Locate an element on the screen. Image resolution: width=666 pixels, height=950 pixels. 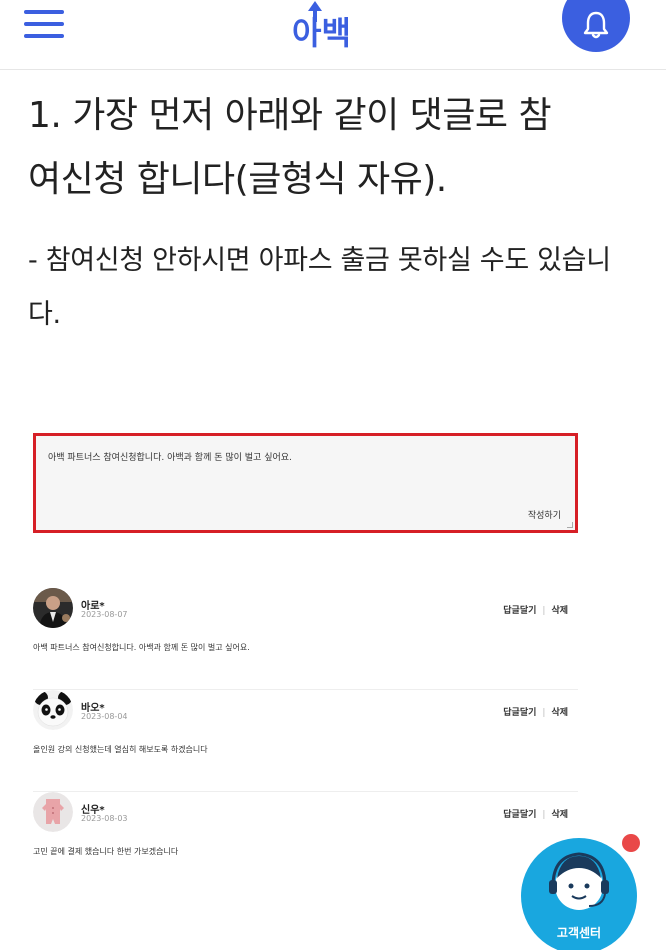
notification-dot is located at coordinates (631, 843).